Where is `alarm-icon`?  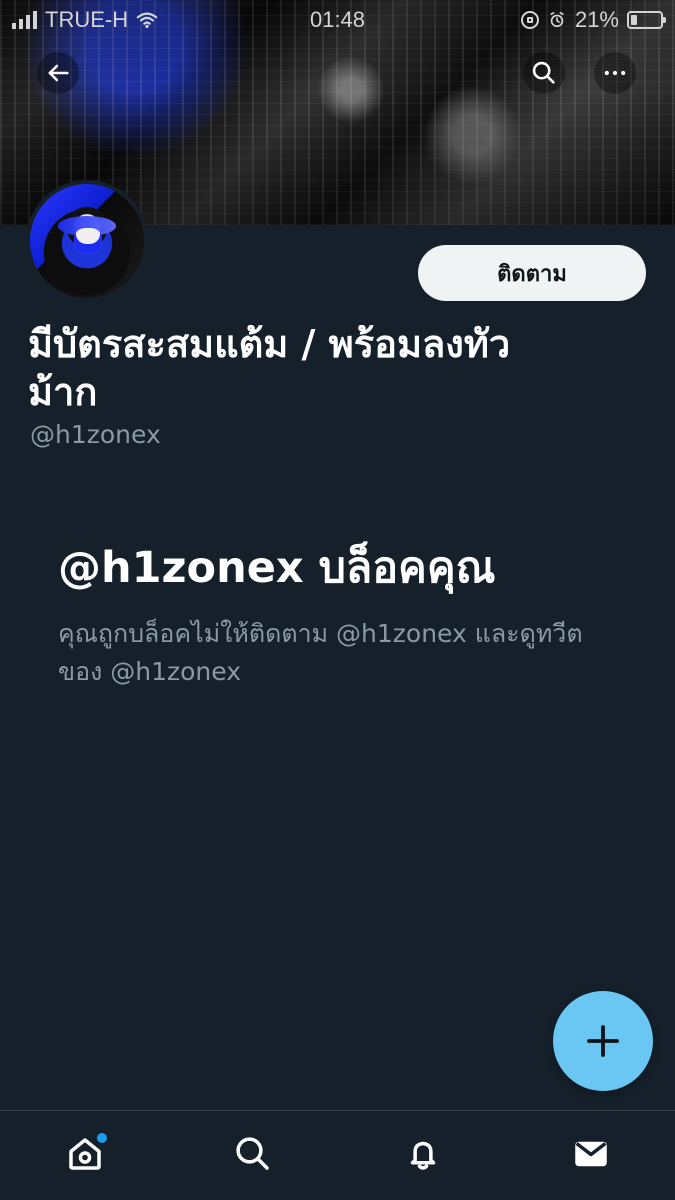 alarm-icon is located at coordinates (557, 20).